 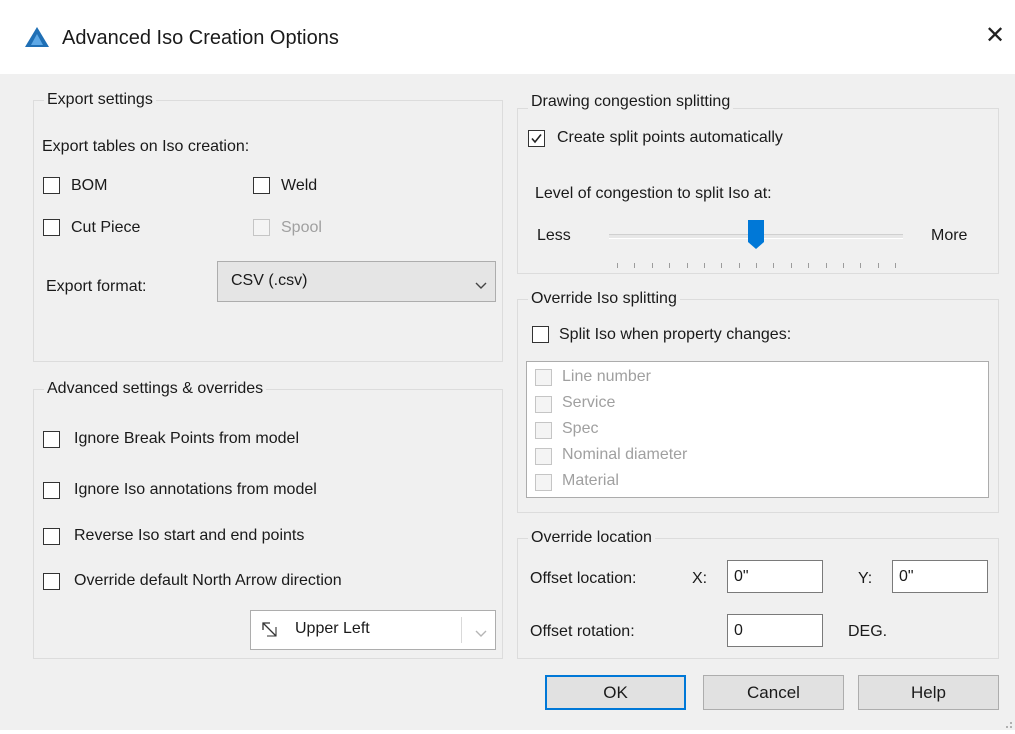 What do you see at coordinates (625, 454) in the screenshot?
I see `property-label-nominal-diameter: Nominal diameter` at bounding box center [625, 454].